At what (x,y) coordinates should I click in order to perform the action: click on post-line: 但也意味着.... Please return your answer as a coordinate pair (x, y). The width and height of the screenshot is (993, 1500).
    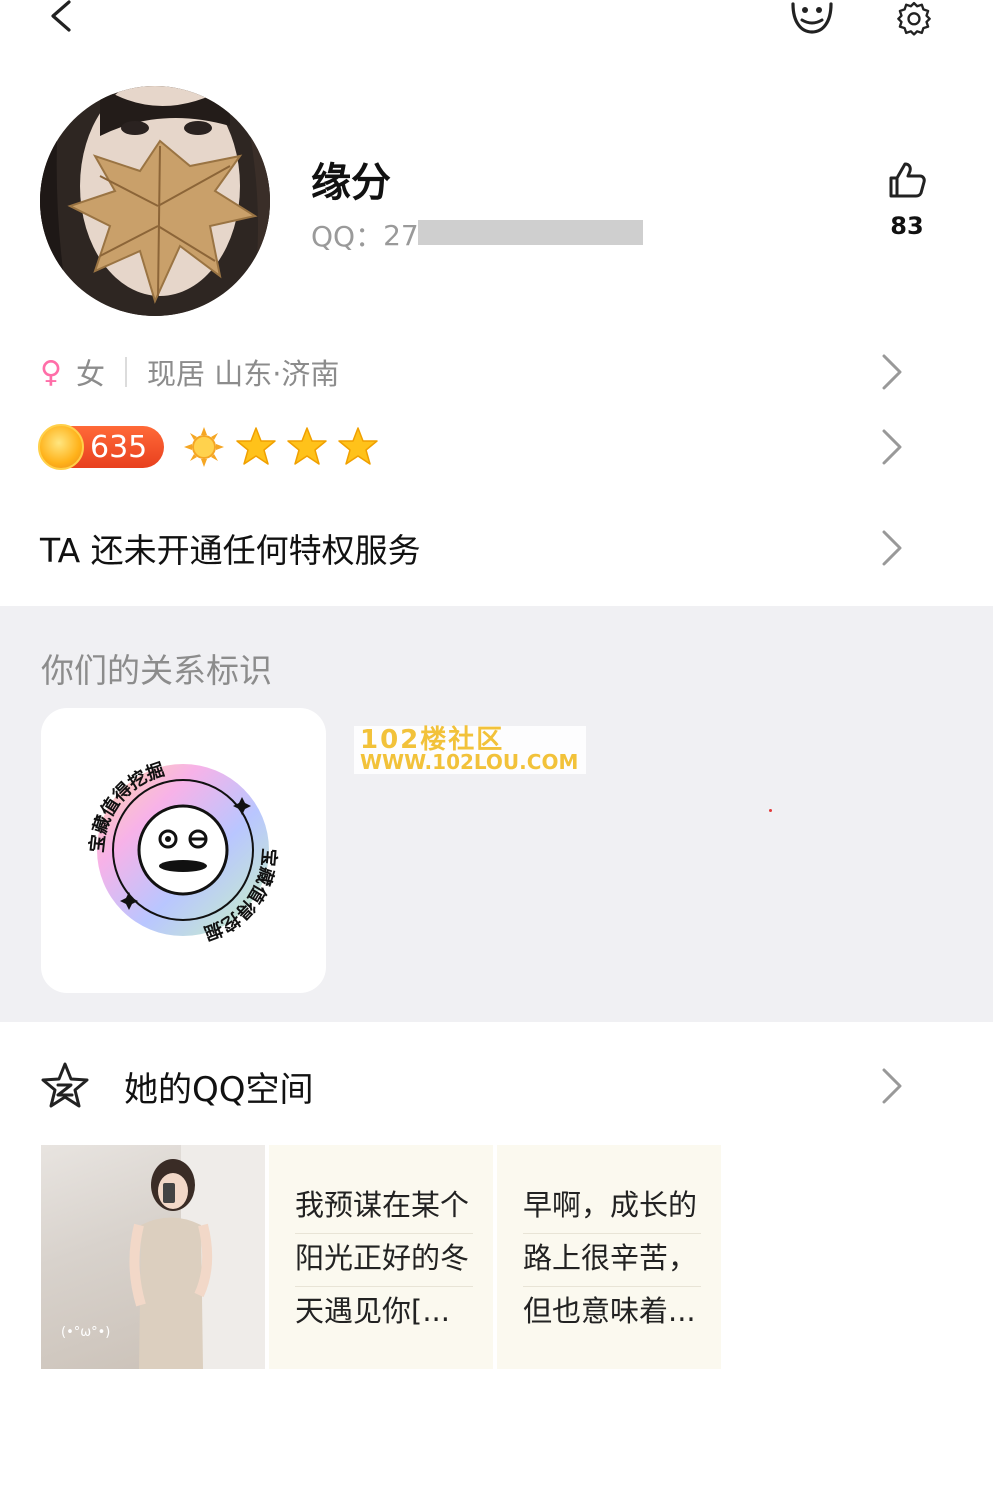
    Looking at the image, I should click on (609, 1311).